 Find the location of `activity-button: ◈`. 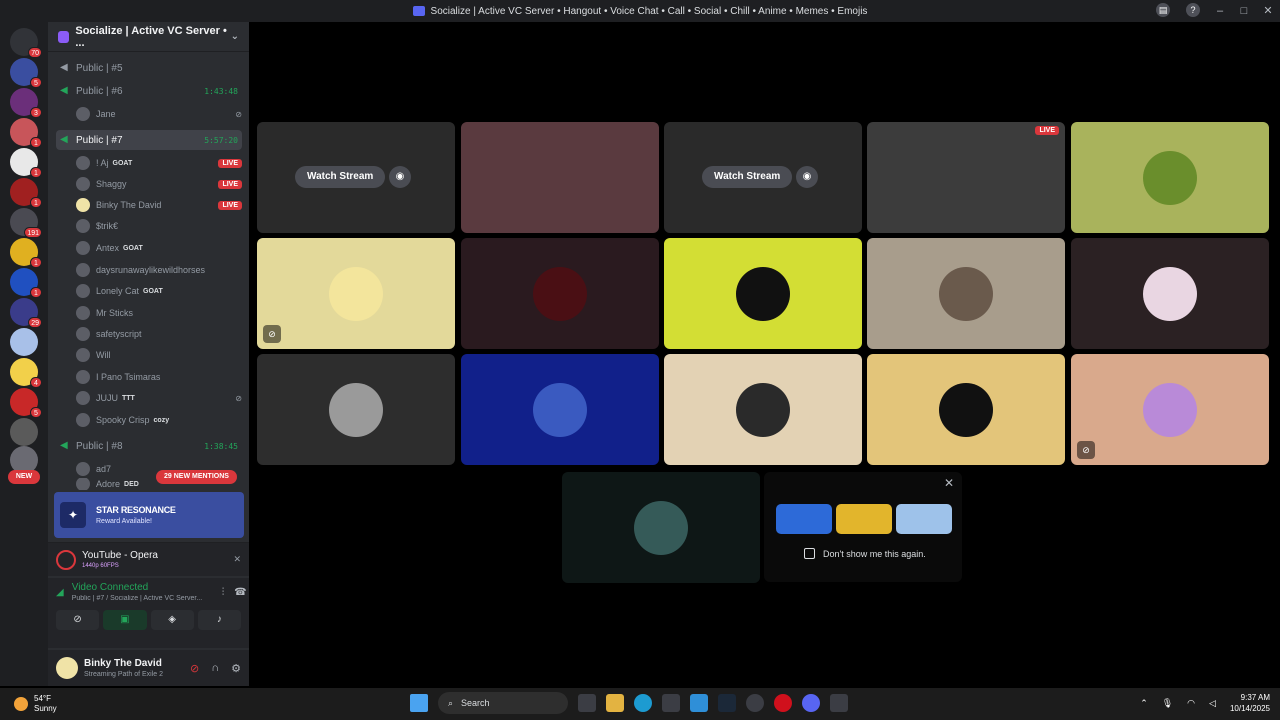

activity-button: ◈ is located at coordinates (172, 620).